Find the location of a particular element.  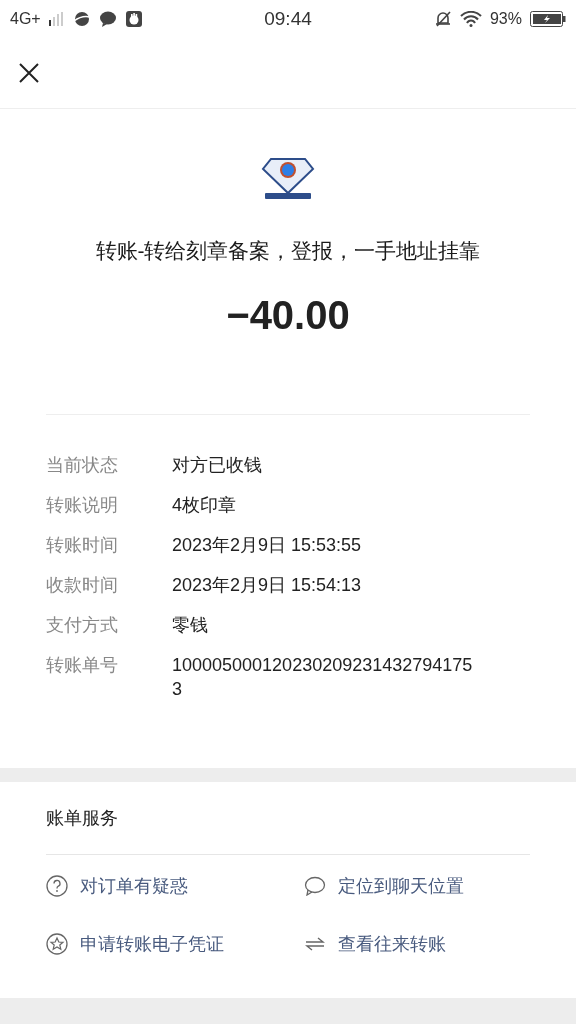

detail-label: 收款时间 is located at coordinates (82, 585).